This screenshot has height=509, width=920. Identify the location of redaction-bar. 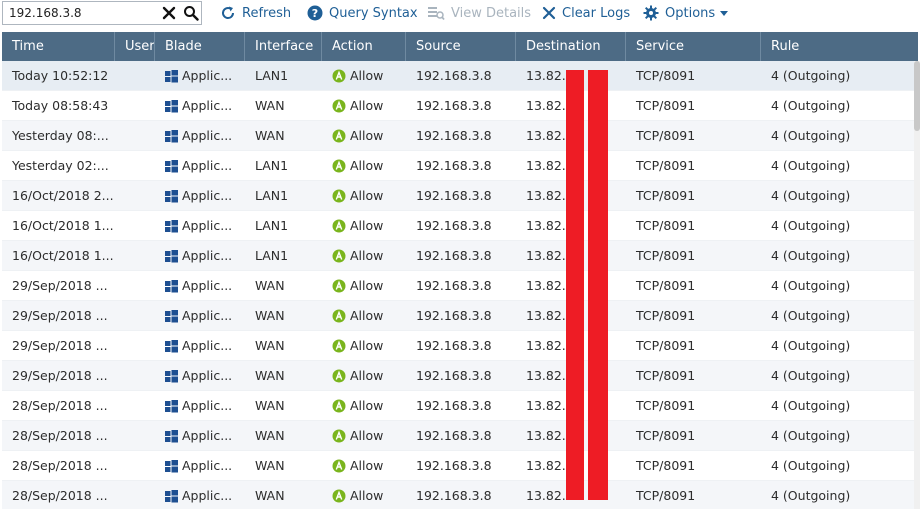
(598, 285).